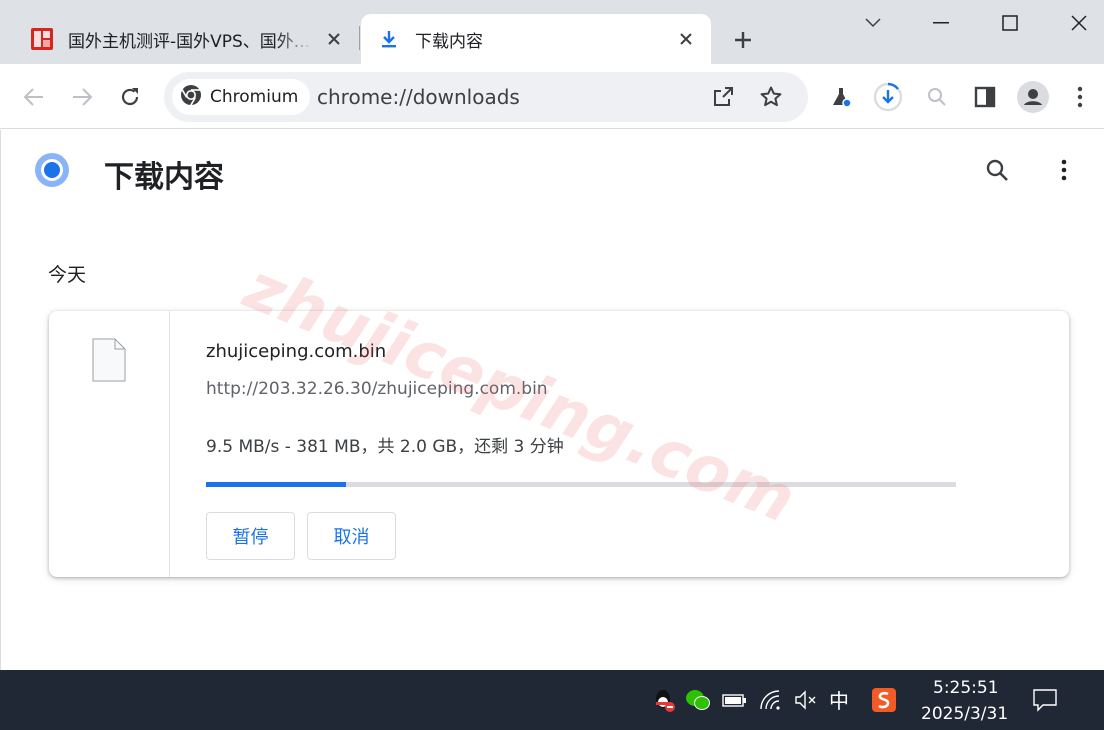 The width and height of the screenshot is (1104, 730). Describe the element at coordinates (164, 177) in the screenshot. I see `page-title: 下载内容` at that location.